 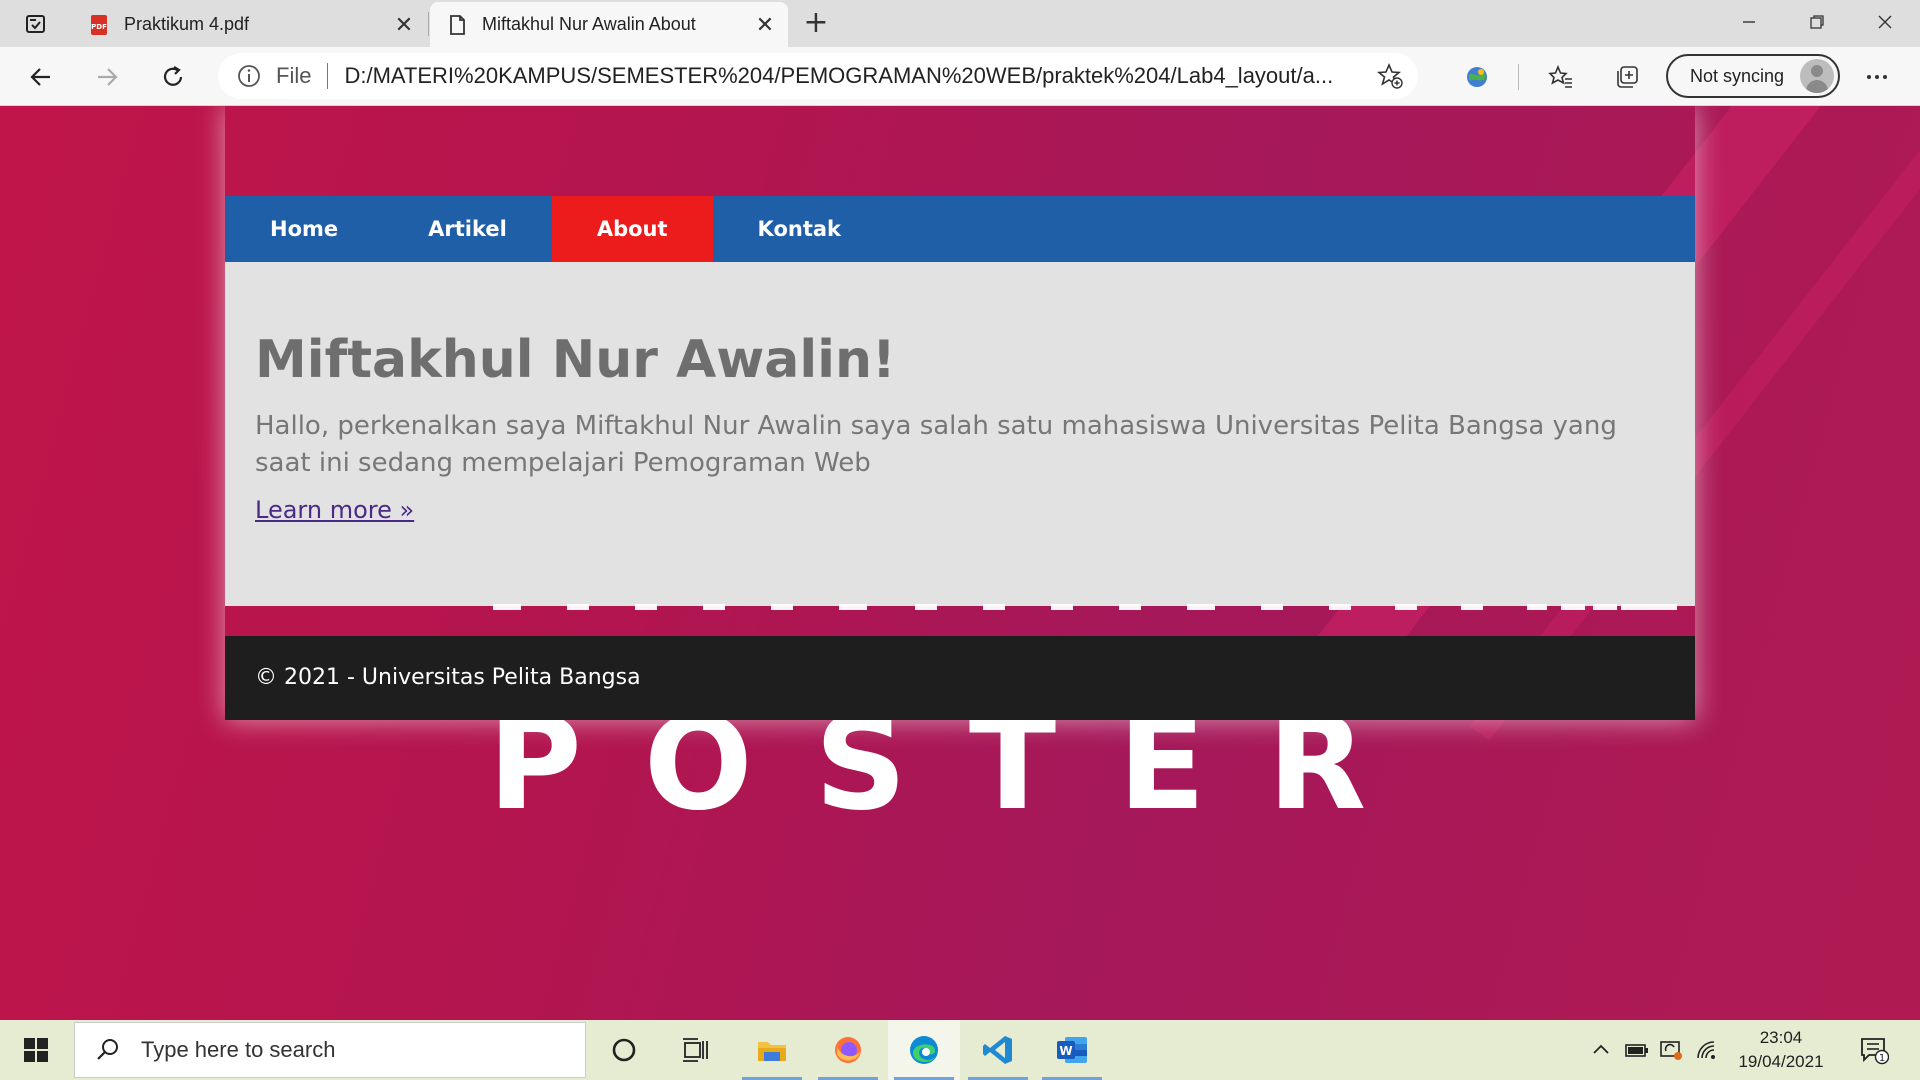 I want to click on page-icon, so click(x=457, y=24).